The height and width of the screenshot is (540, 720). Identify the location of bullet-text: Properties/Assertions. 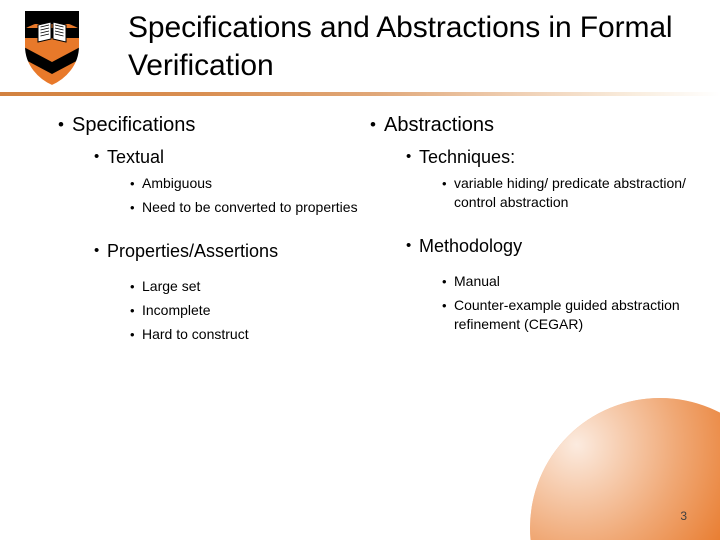
(193, 251).